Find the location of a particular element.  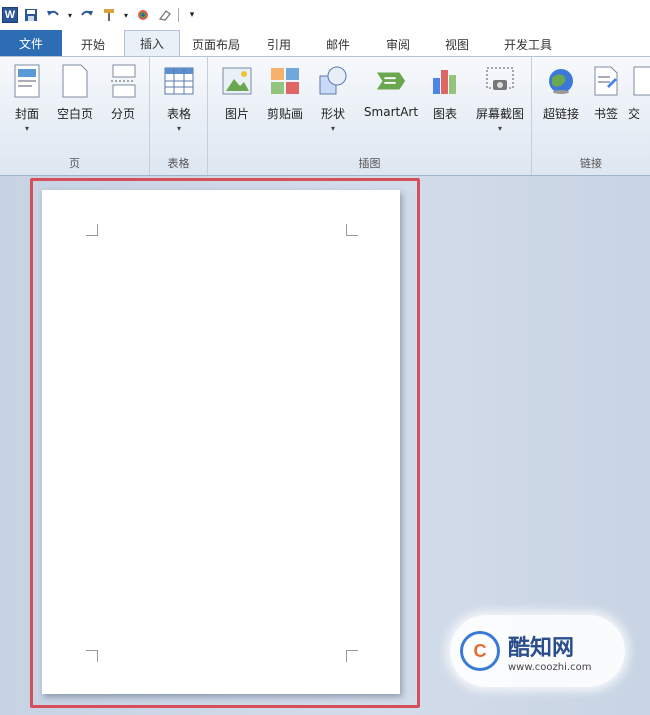

shapes-icon is located at coordinates (333, 81).